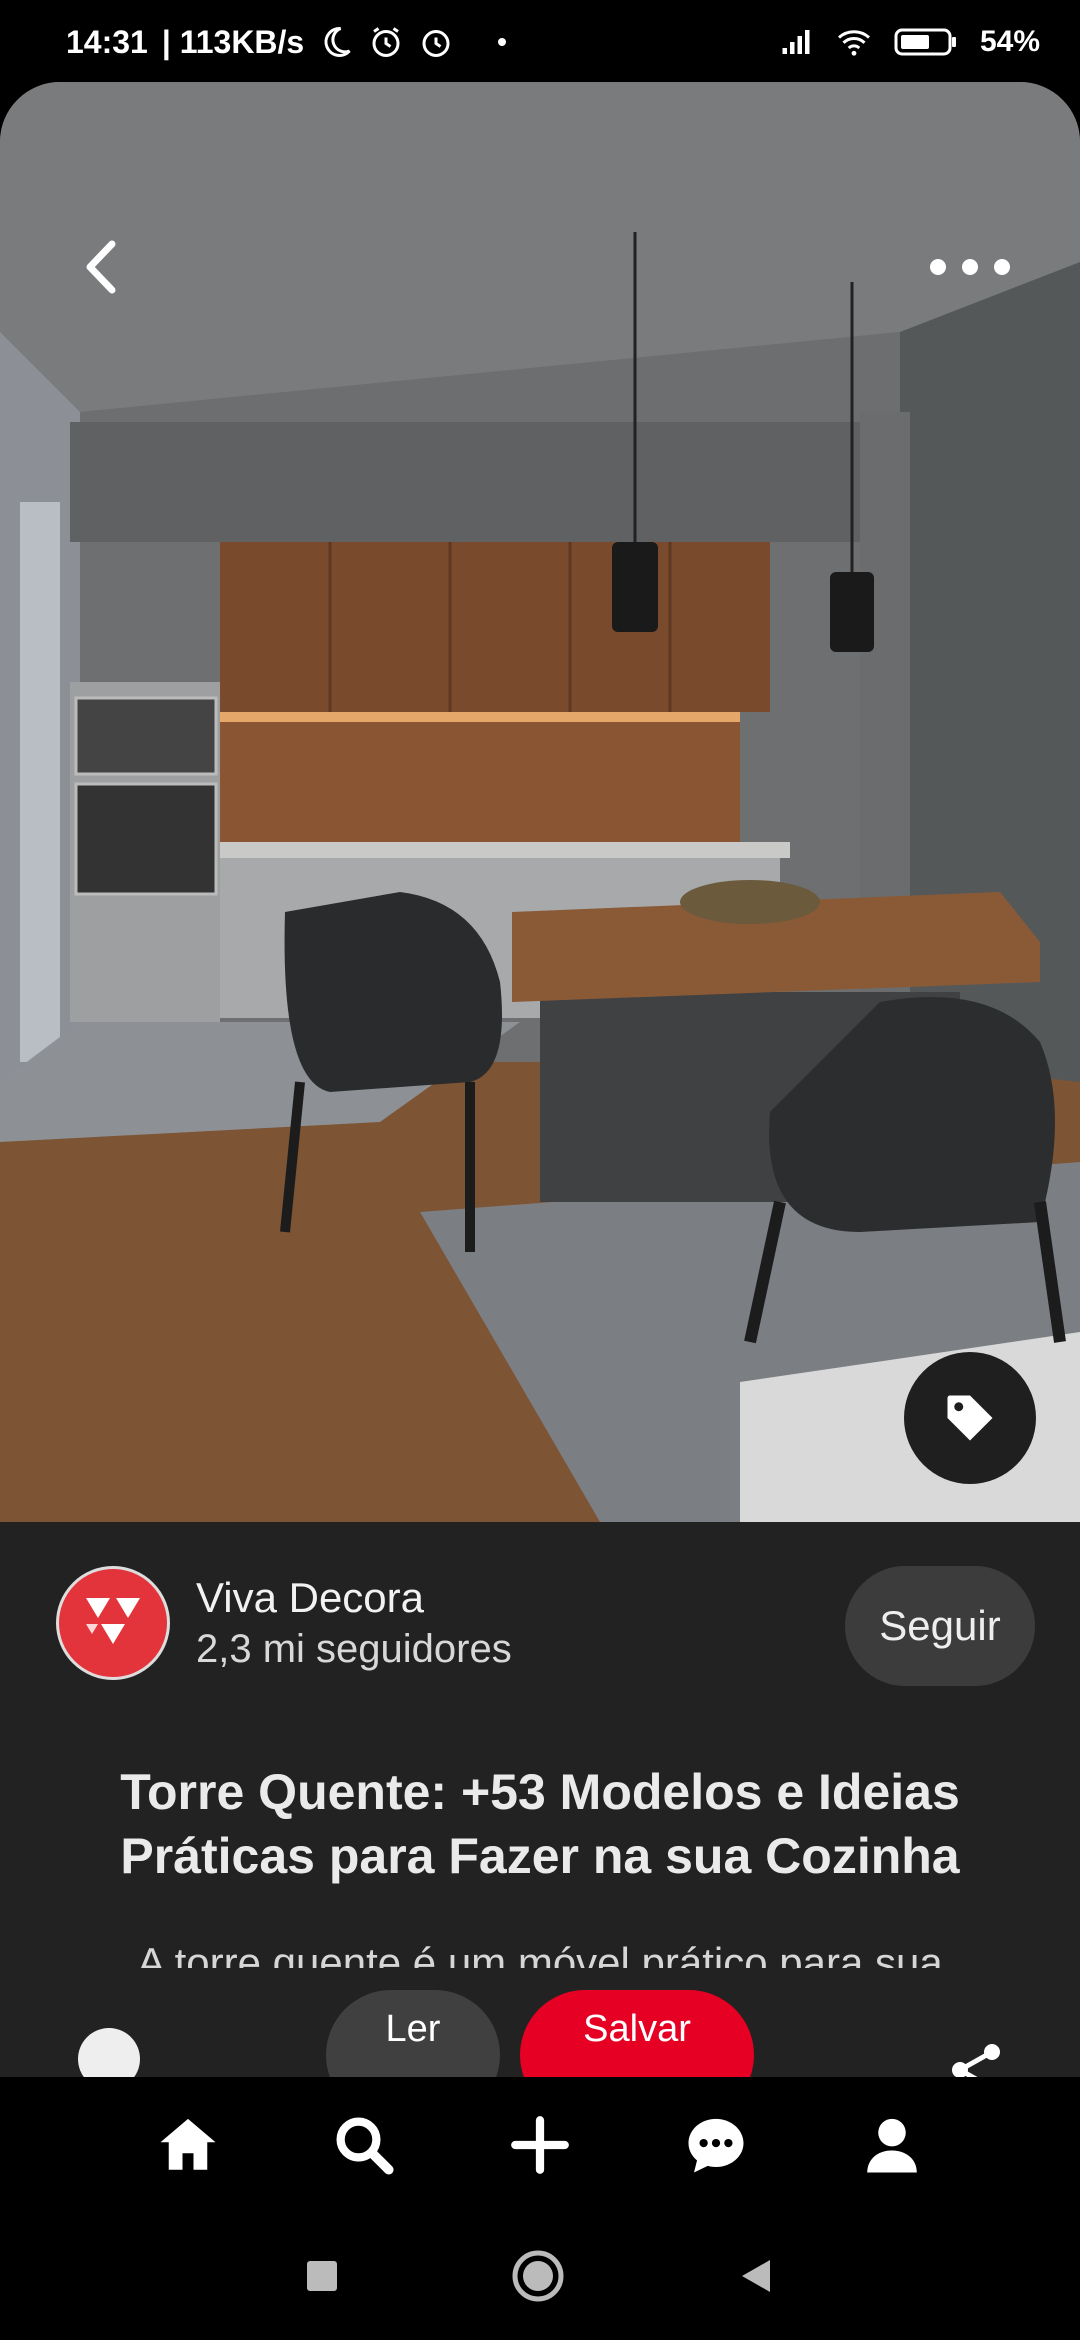 This screenshot has width=1080, height=2340. What do you see at coordinates (925, 42) in the screenshot?
I see `battery-icon` at bounding box center [925, 42].